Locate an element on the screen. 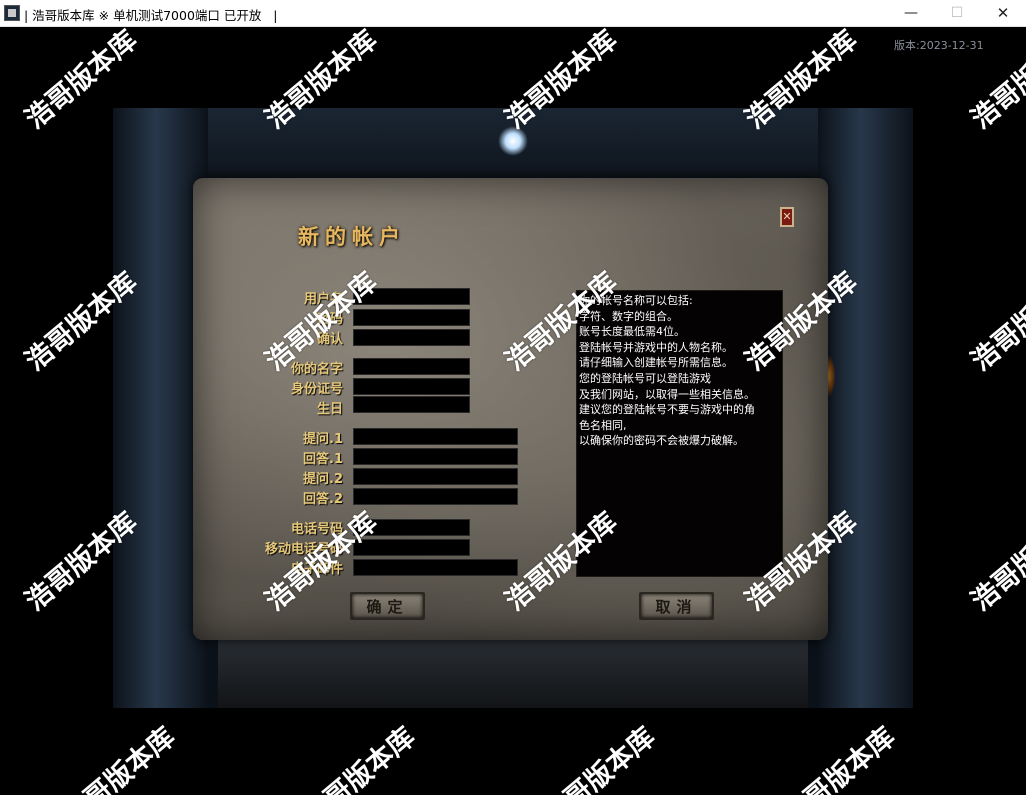 The image size is (1026, 795). label-email: 电子邮件 is located at coordinates (316, 569).